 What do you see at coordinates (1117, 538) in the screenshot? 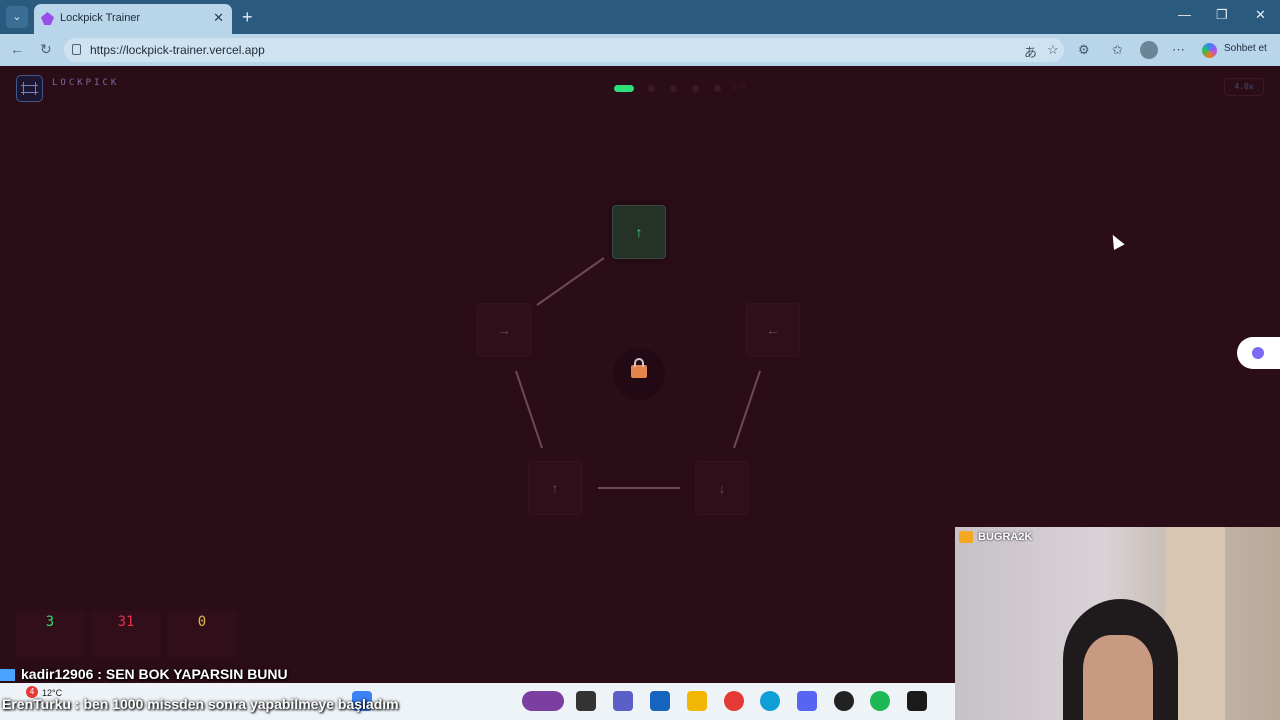
I see `webcam-header: BUGRA2K` at bounding box center [1117, 538].